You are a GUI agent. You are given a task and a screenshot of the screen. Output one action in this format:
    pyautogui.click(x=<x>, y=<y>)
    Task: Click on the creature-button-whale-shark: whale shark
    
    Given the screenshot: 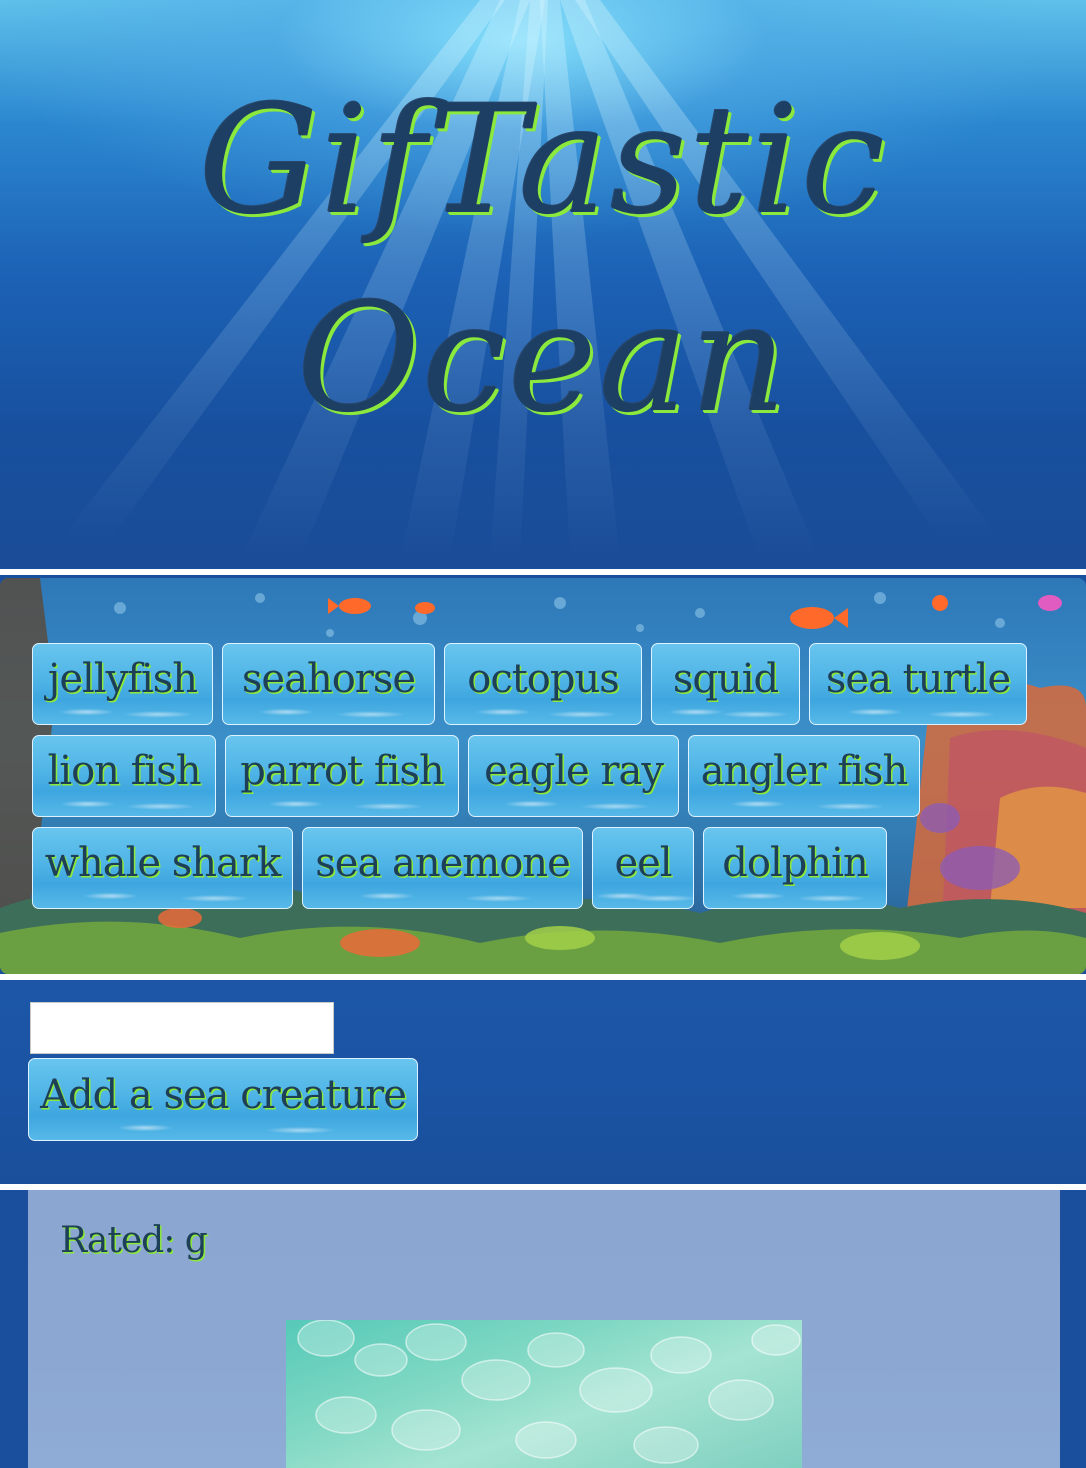 What is the action you would take?
    pyautogui.click(x=162, y=868)
    